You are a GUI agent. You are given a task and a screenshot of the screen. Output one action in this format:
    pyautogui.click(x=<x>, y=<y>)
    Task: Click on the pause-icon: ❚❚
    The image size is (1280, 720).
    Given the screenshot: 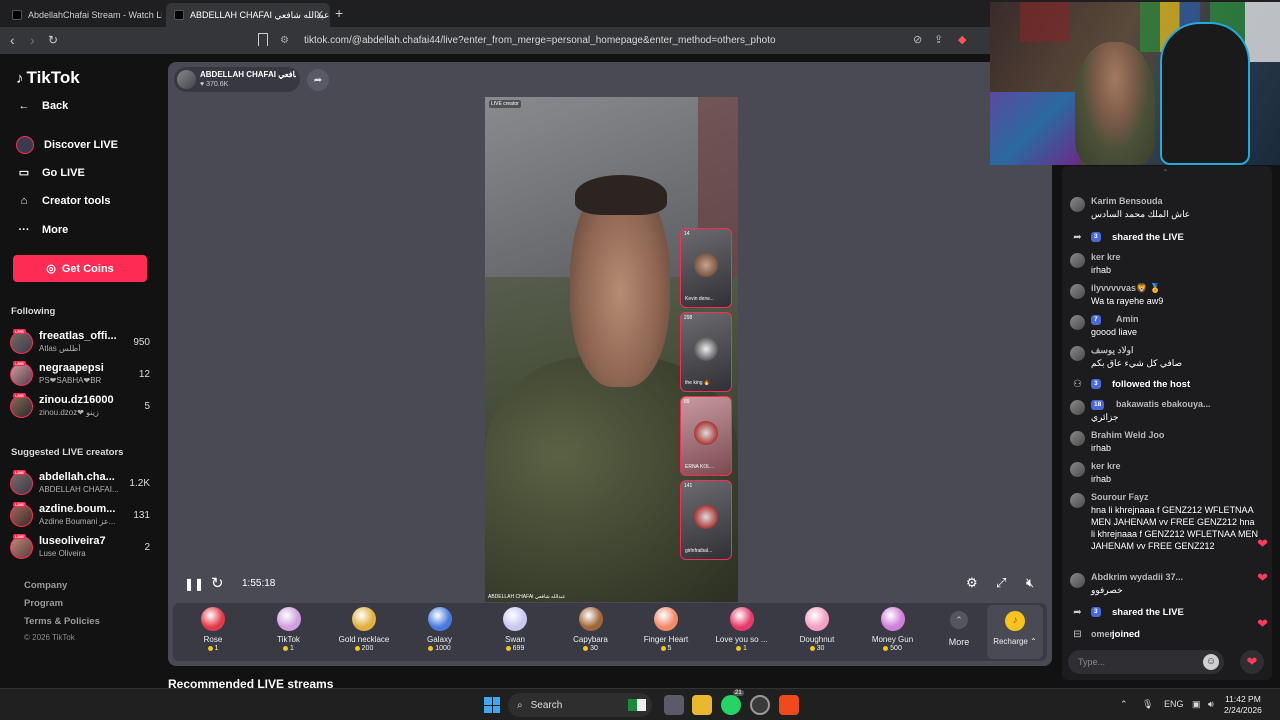 What is the action you would take?
    pyautogui.click(x=194, y=584)
    